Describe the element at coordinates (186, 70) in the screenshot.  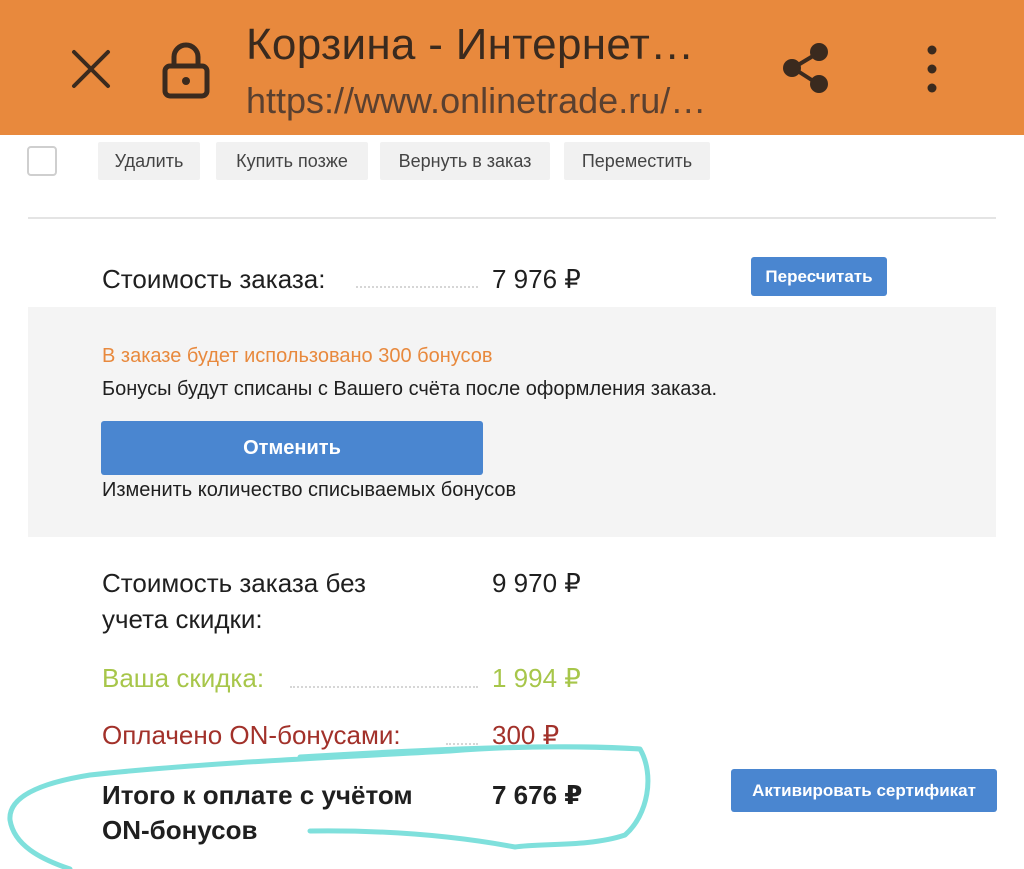
I see `lock-icon` at that location.